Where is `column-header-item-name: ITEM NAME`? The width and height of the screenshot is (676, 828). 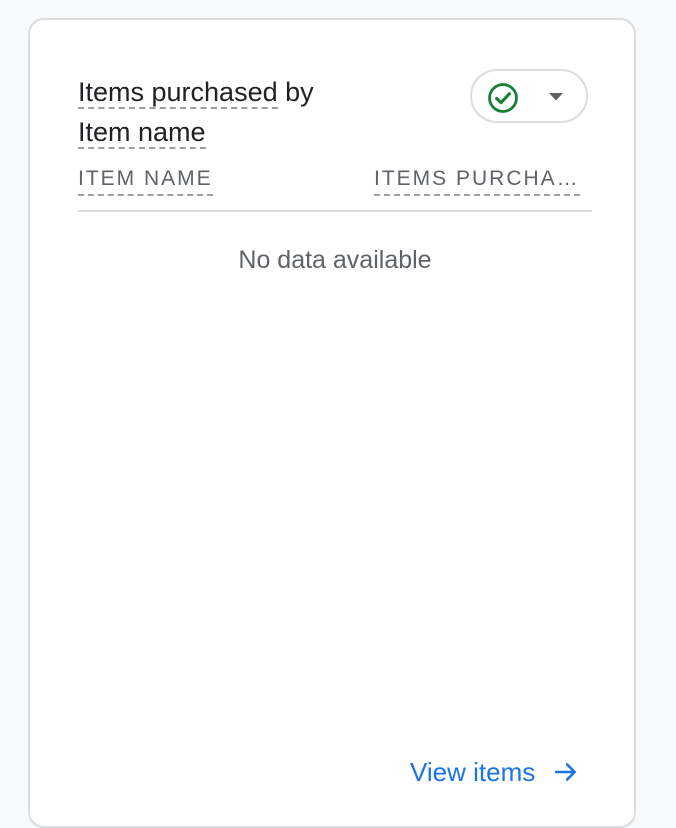
column-header-item-name: ITEM NAME is located at coordinates (145, 180).